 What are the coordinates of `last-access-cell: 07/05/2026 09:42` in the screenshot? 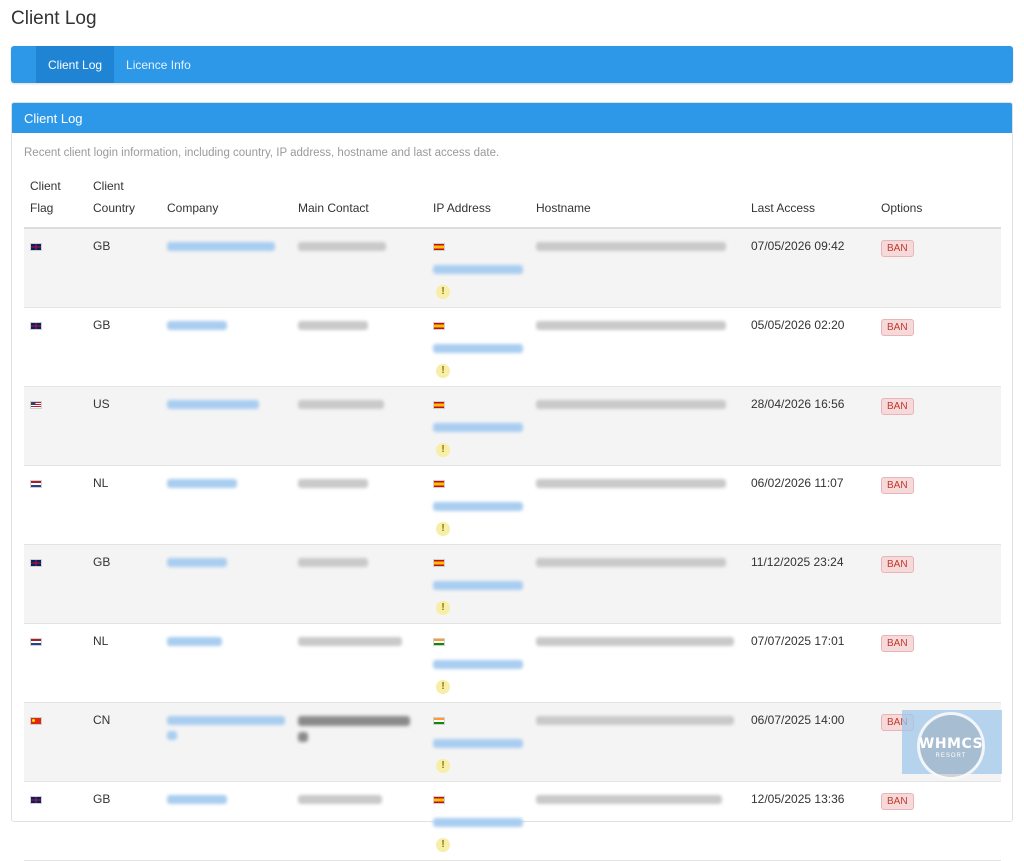 It's located at (810, 268).